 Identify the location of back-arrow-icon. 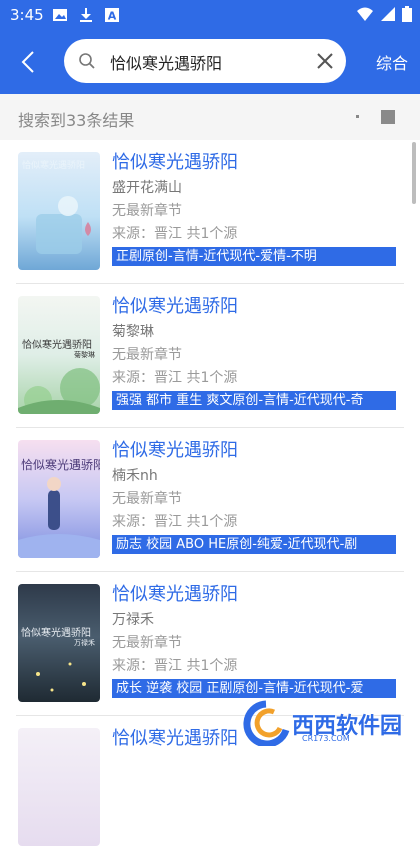
(27, 62).